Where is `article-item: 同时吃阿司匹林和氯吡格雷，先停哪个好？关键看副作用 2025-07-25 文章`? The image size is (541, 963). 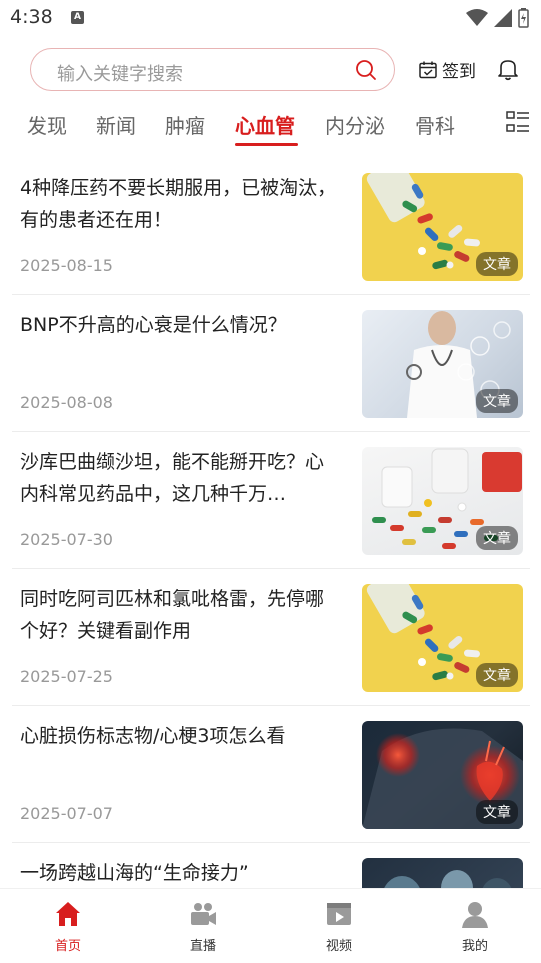
article-item: 同时吃阿司匹林和氯吡格雷，先停哪个好？关键看副作用 2025-07-25 文章 is located at coordinates (271, 637).